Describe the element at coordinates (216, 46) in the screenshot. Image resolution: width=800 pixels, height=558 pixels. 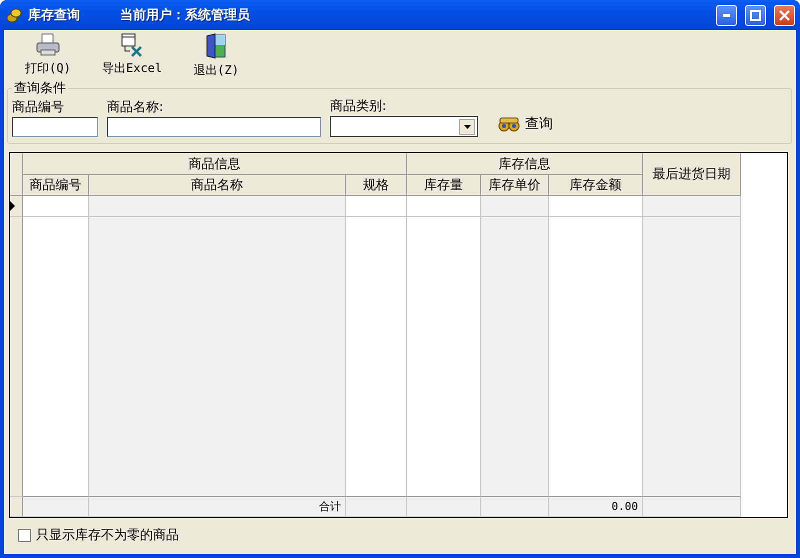
I see `door-icon` at that location.